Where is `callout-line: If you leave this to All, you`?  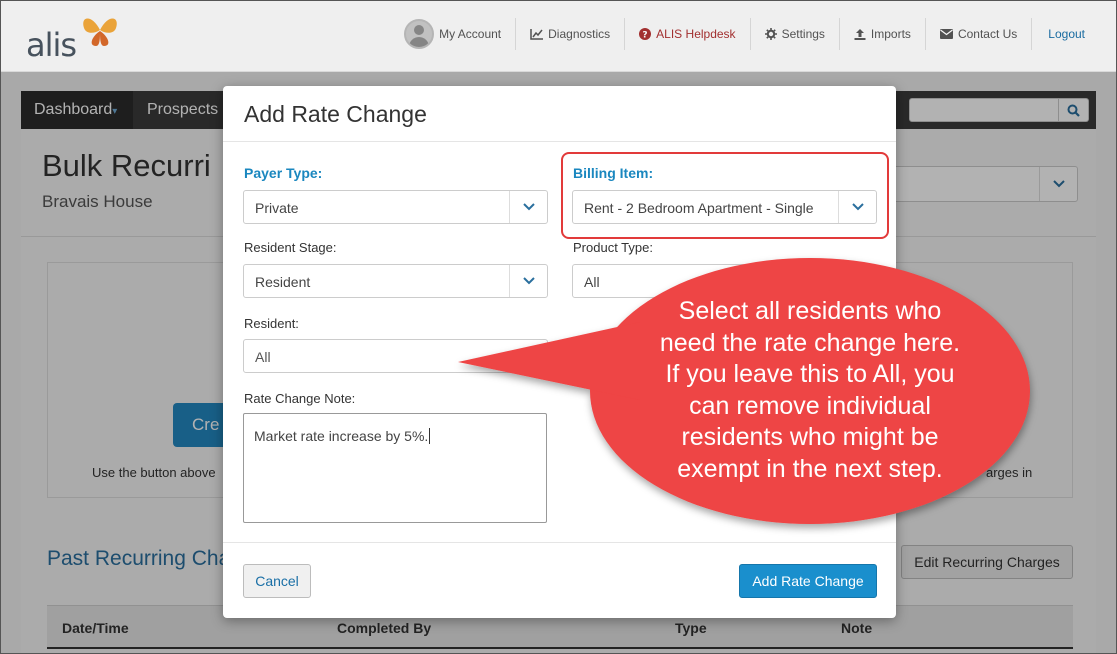
callout-line: If you leave this to All, you is located at coordinates (810, 374).